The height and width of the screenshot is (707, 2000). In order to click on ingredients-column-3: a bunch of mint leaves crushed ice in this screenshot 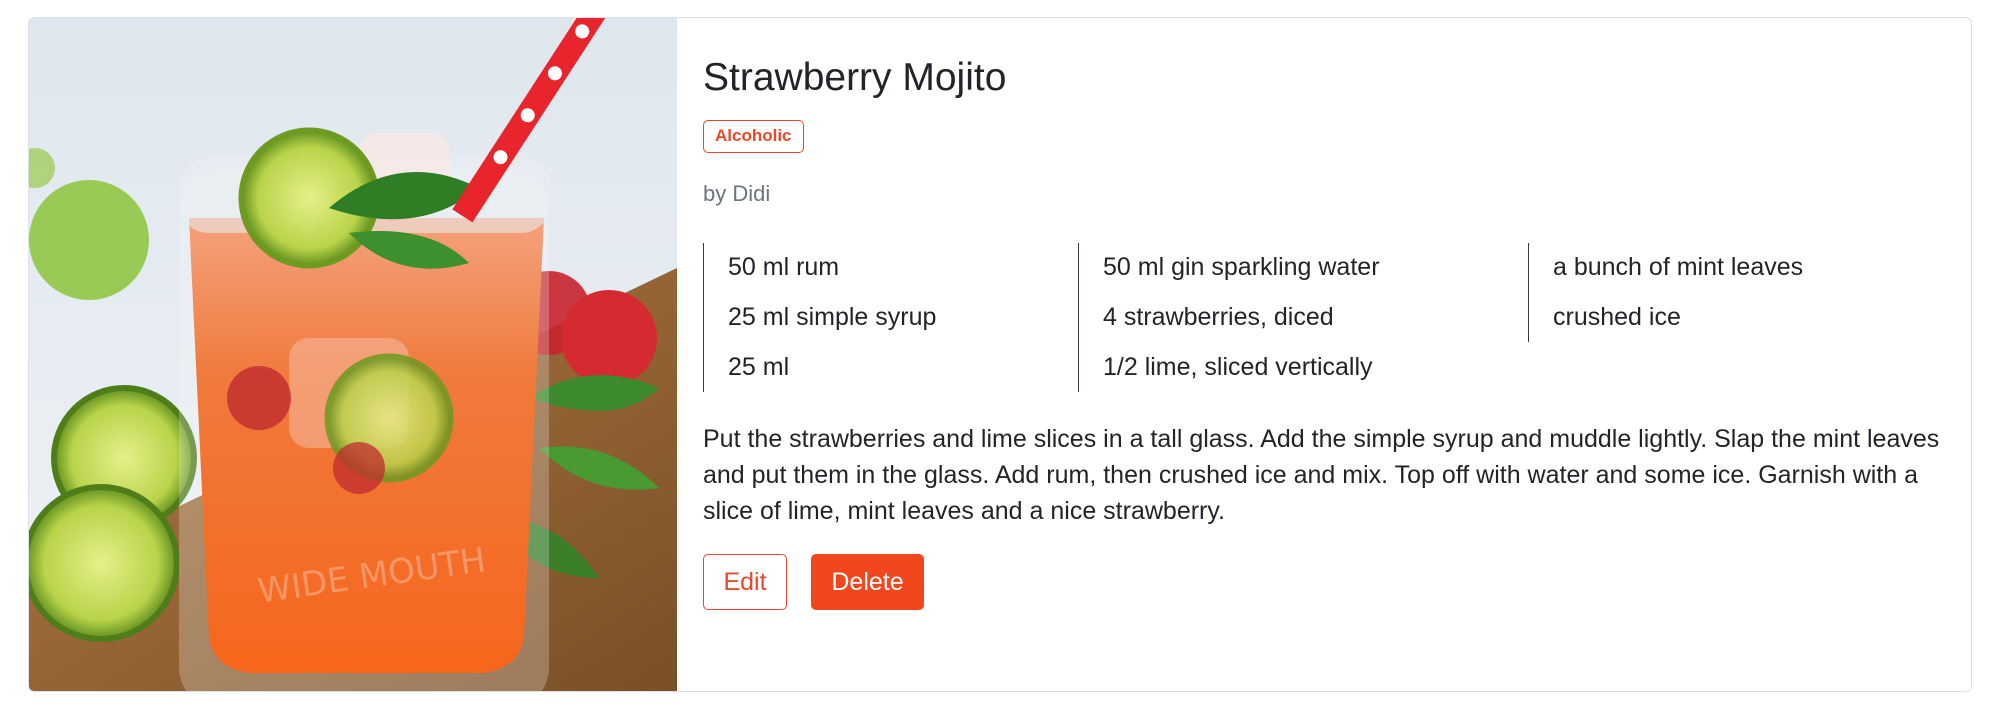, I will do `click(1738, 292)`.